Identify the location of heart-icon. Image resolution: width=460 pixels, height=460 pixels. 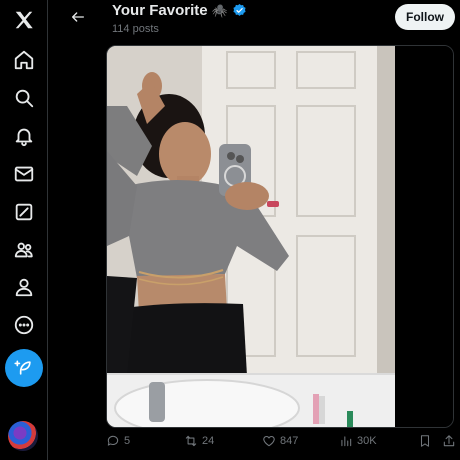
(269, 441).